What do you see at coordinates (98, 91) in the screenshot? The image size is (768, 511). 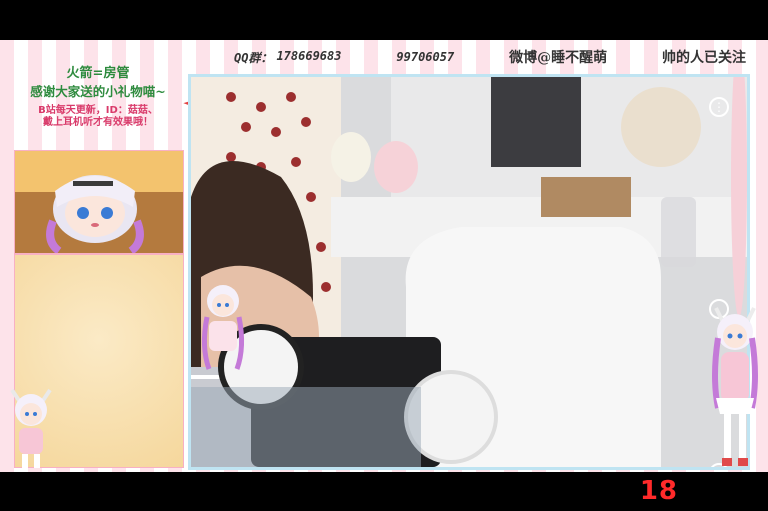 I see `notice-line-2: 感谢大家送的小礼物喵~` at bounding box center [98, 91].